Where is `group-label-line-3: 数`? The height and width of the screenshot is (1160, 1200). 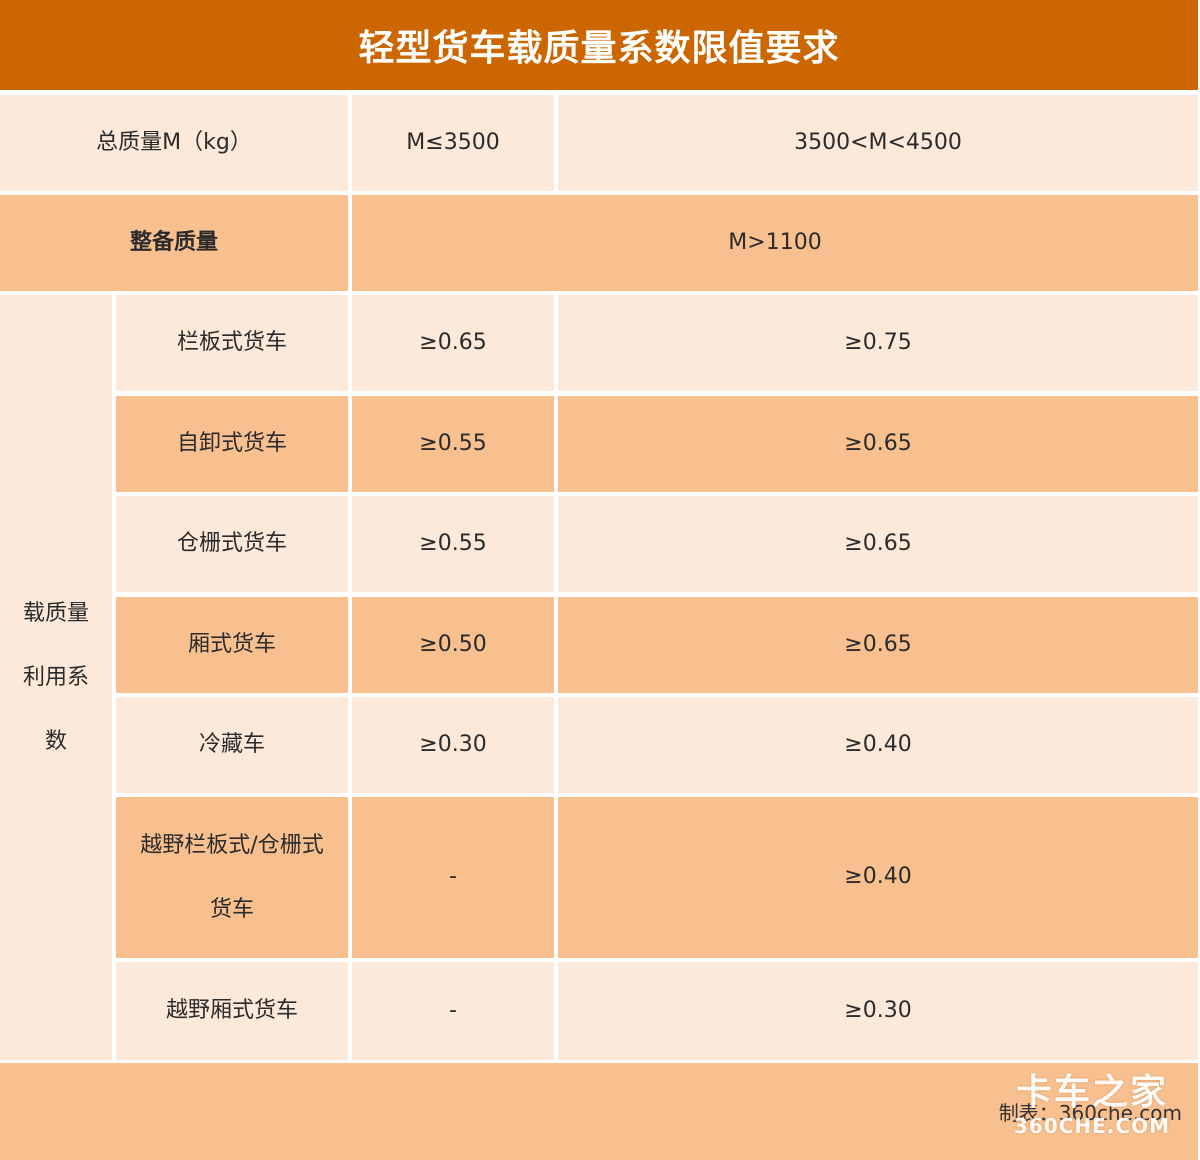
group-label-line-3: 数 is located at coordinates (55, 741).